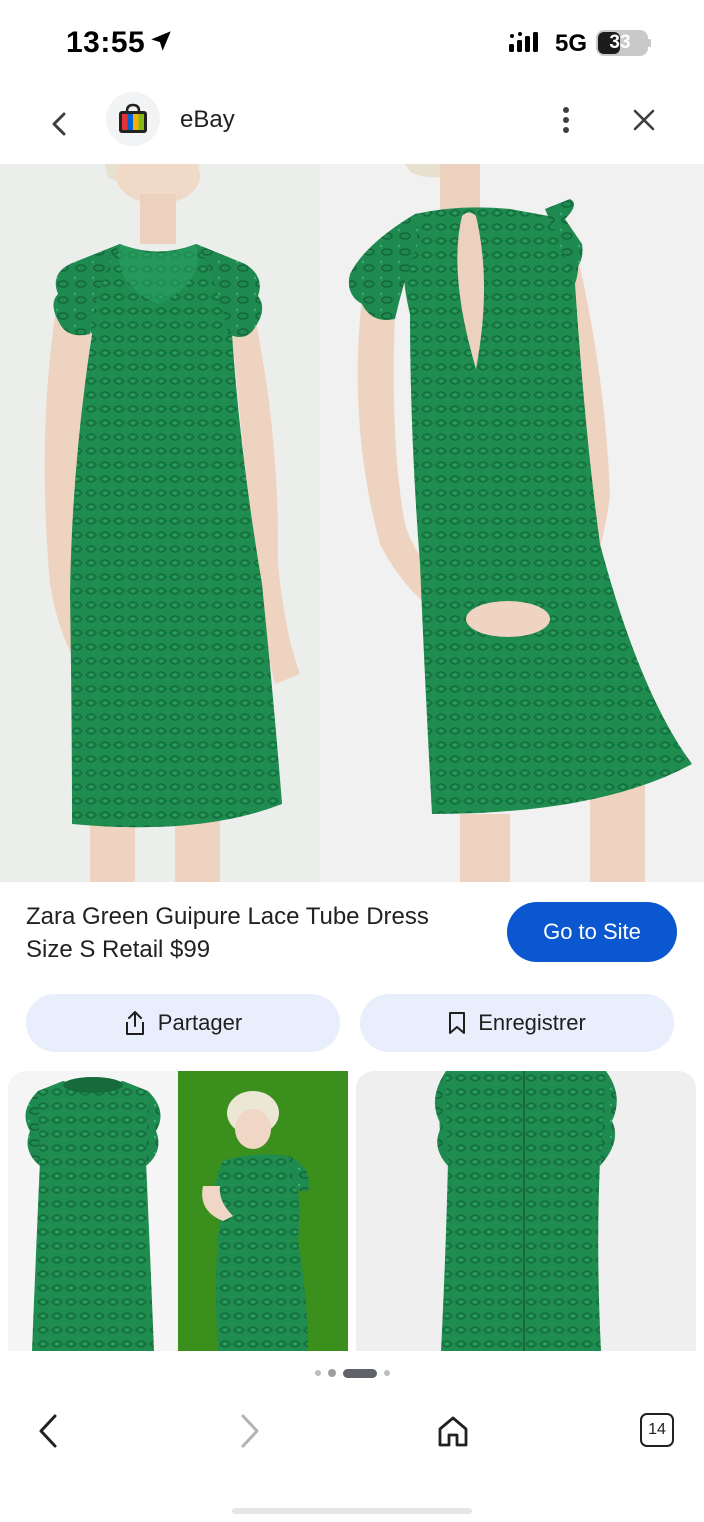 Image resolution: width=704 pixels, height=1522 pixels. I want to click on ebay-logo, so click(133, 119).